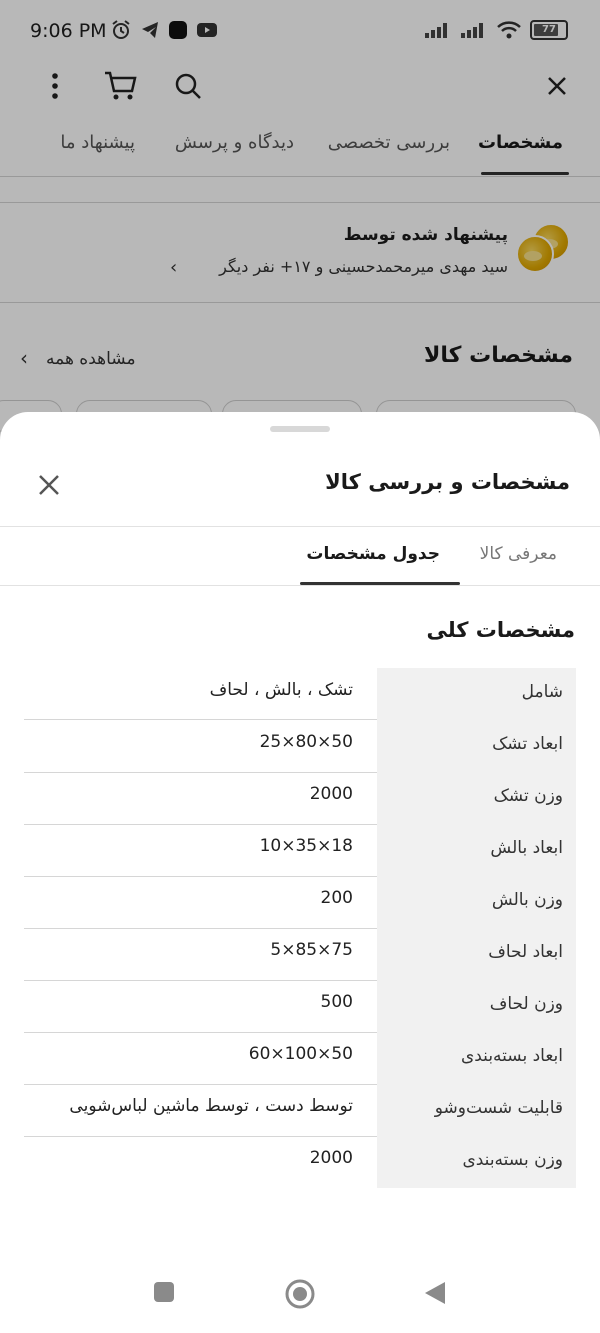 The width and height of the screenshot is (600, 1333). Describe the element at coordinates (373, 554) in the screenshot. I see `tab-spec-table: جدول مشخصات` at that location.